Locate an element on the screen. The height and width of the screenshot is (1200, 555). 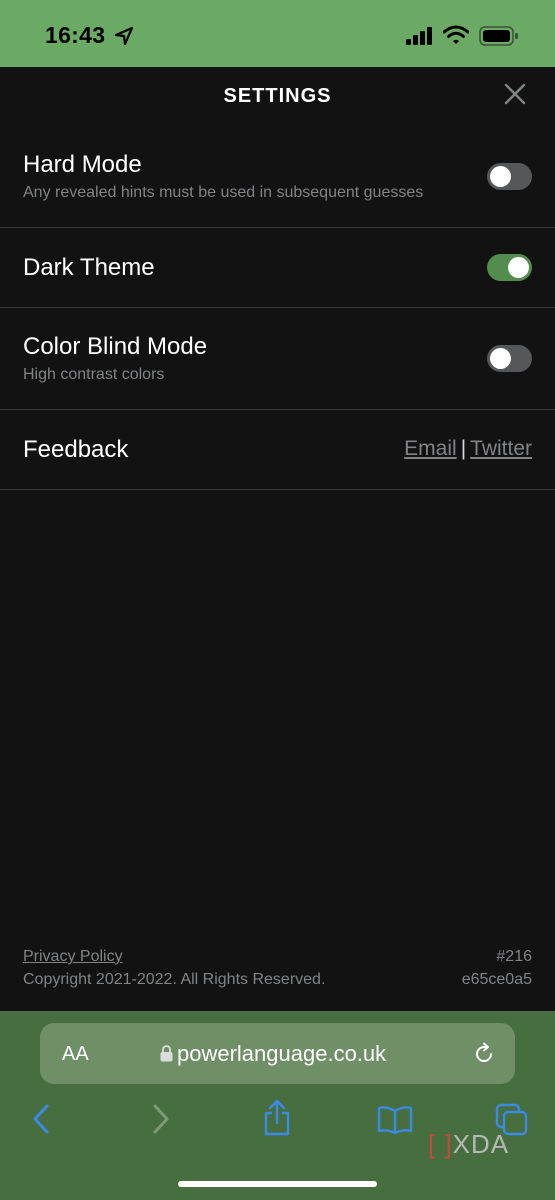
signal-icon is located at coordinates (419, 36).